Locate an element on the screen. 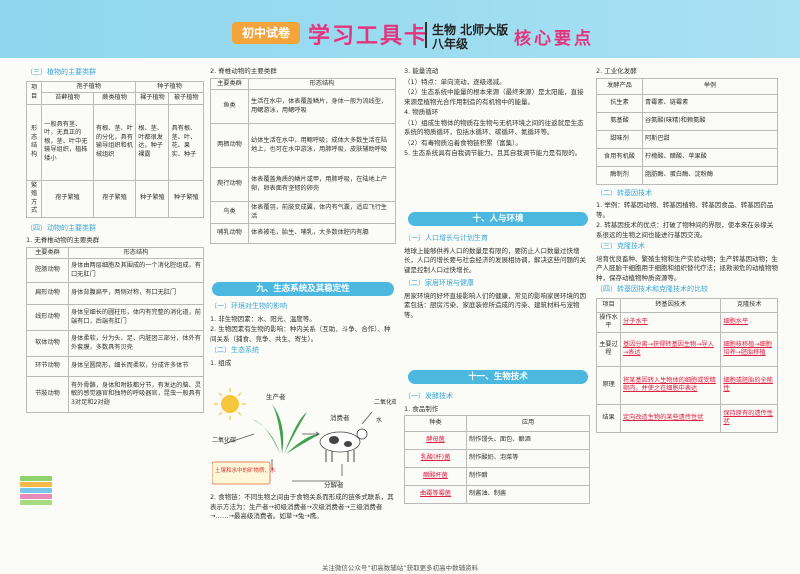 This screenshot has height=574, width=800. table-cell: 体表被毛，胎生、哺乳，大多数体腔内有膈 is located at coordinates (322, 233).